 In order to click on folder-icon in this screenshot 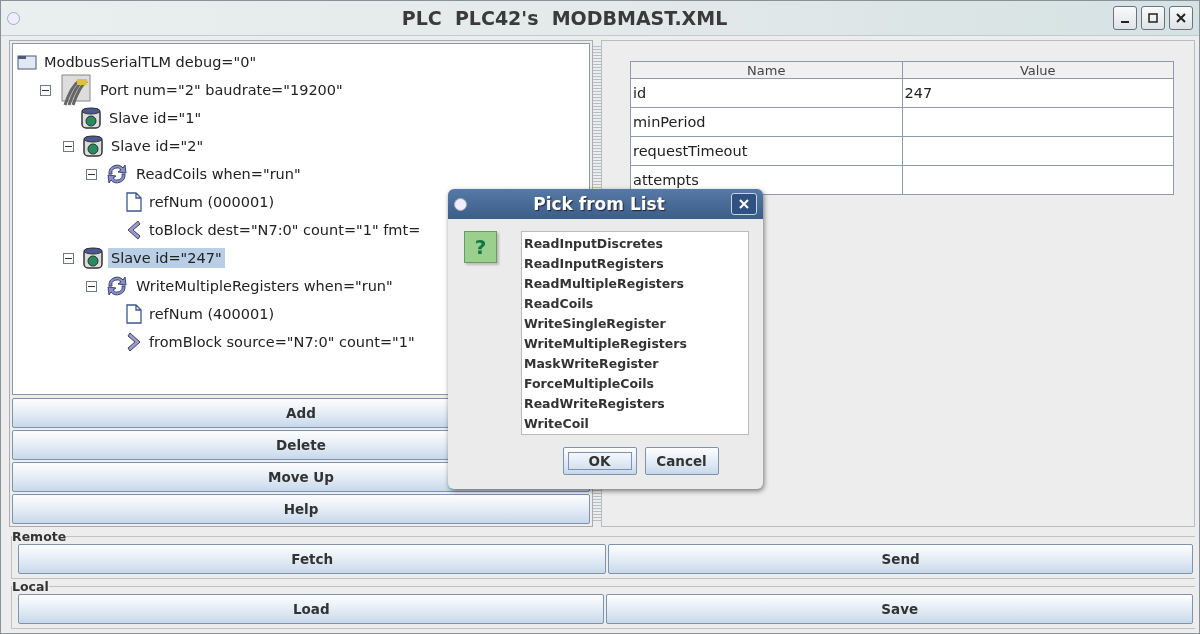, I will do `click(27, 62)`.